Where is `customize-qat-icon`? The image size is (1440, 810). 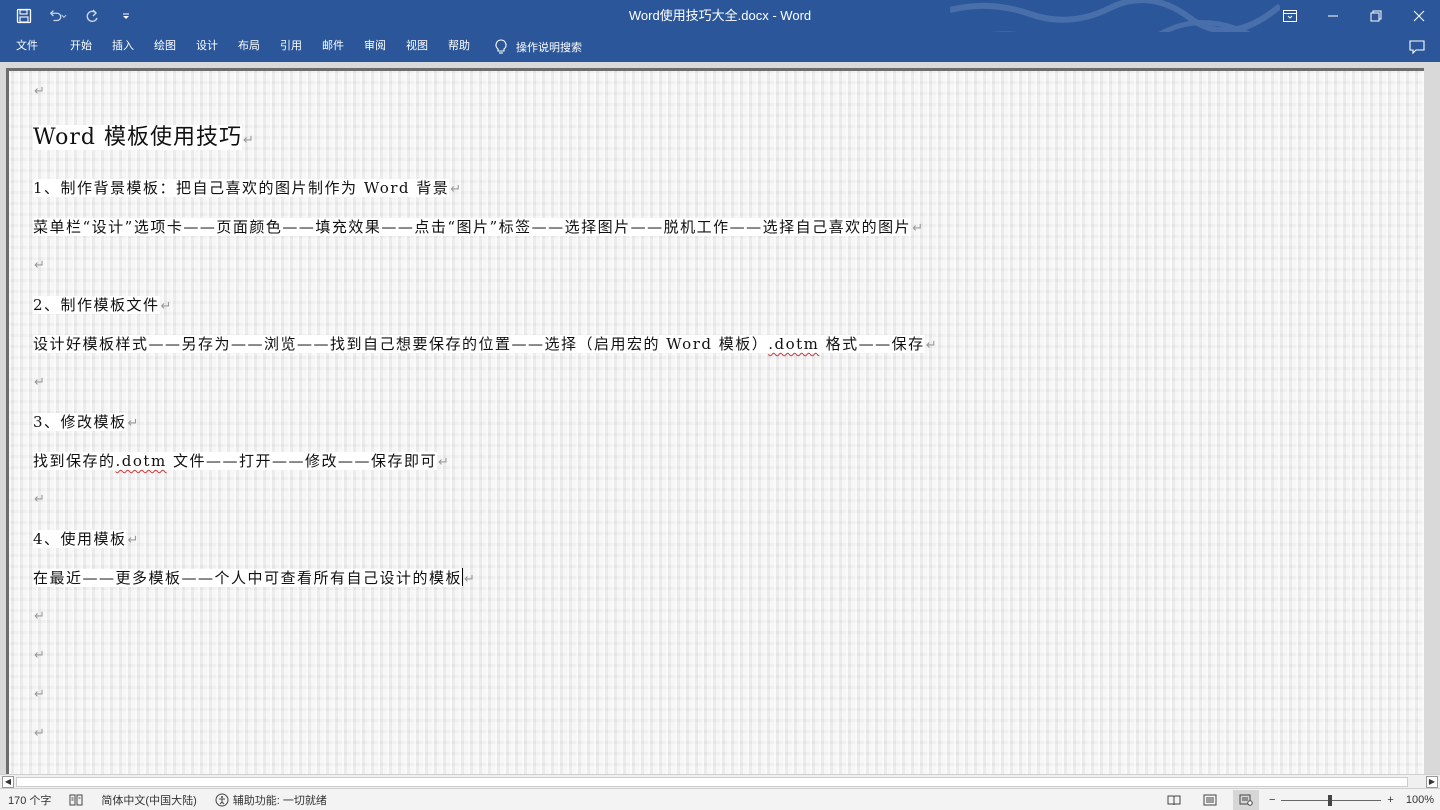
customize-qat-icon is located at coordinates (126, 16).